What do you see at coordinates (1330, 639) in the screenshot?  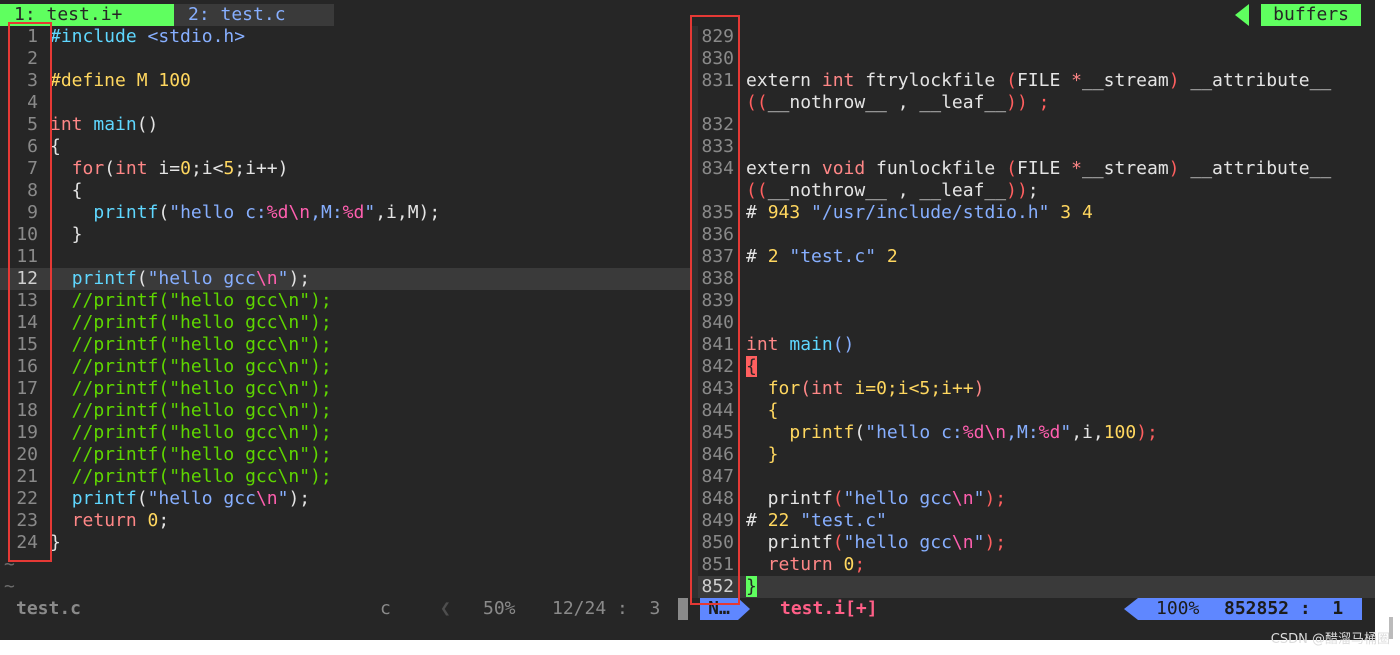 I see `watermark-text: CSDN @醋溜马桶圈` at bounding box center [1330, 639].